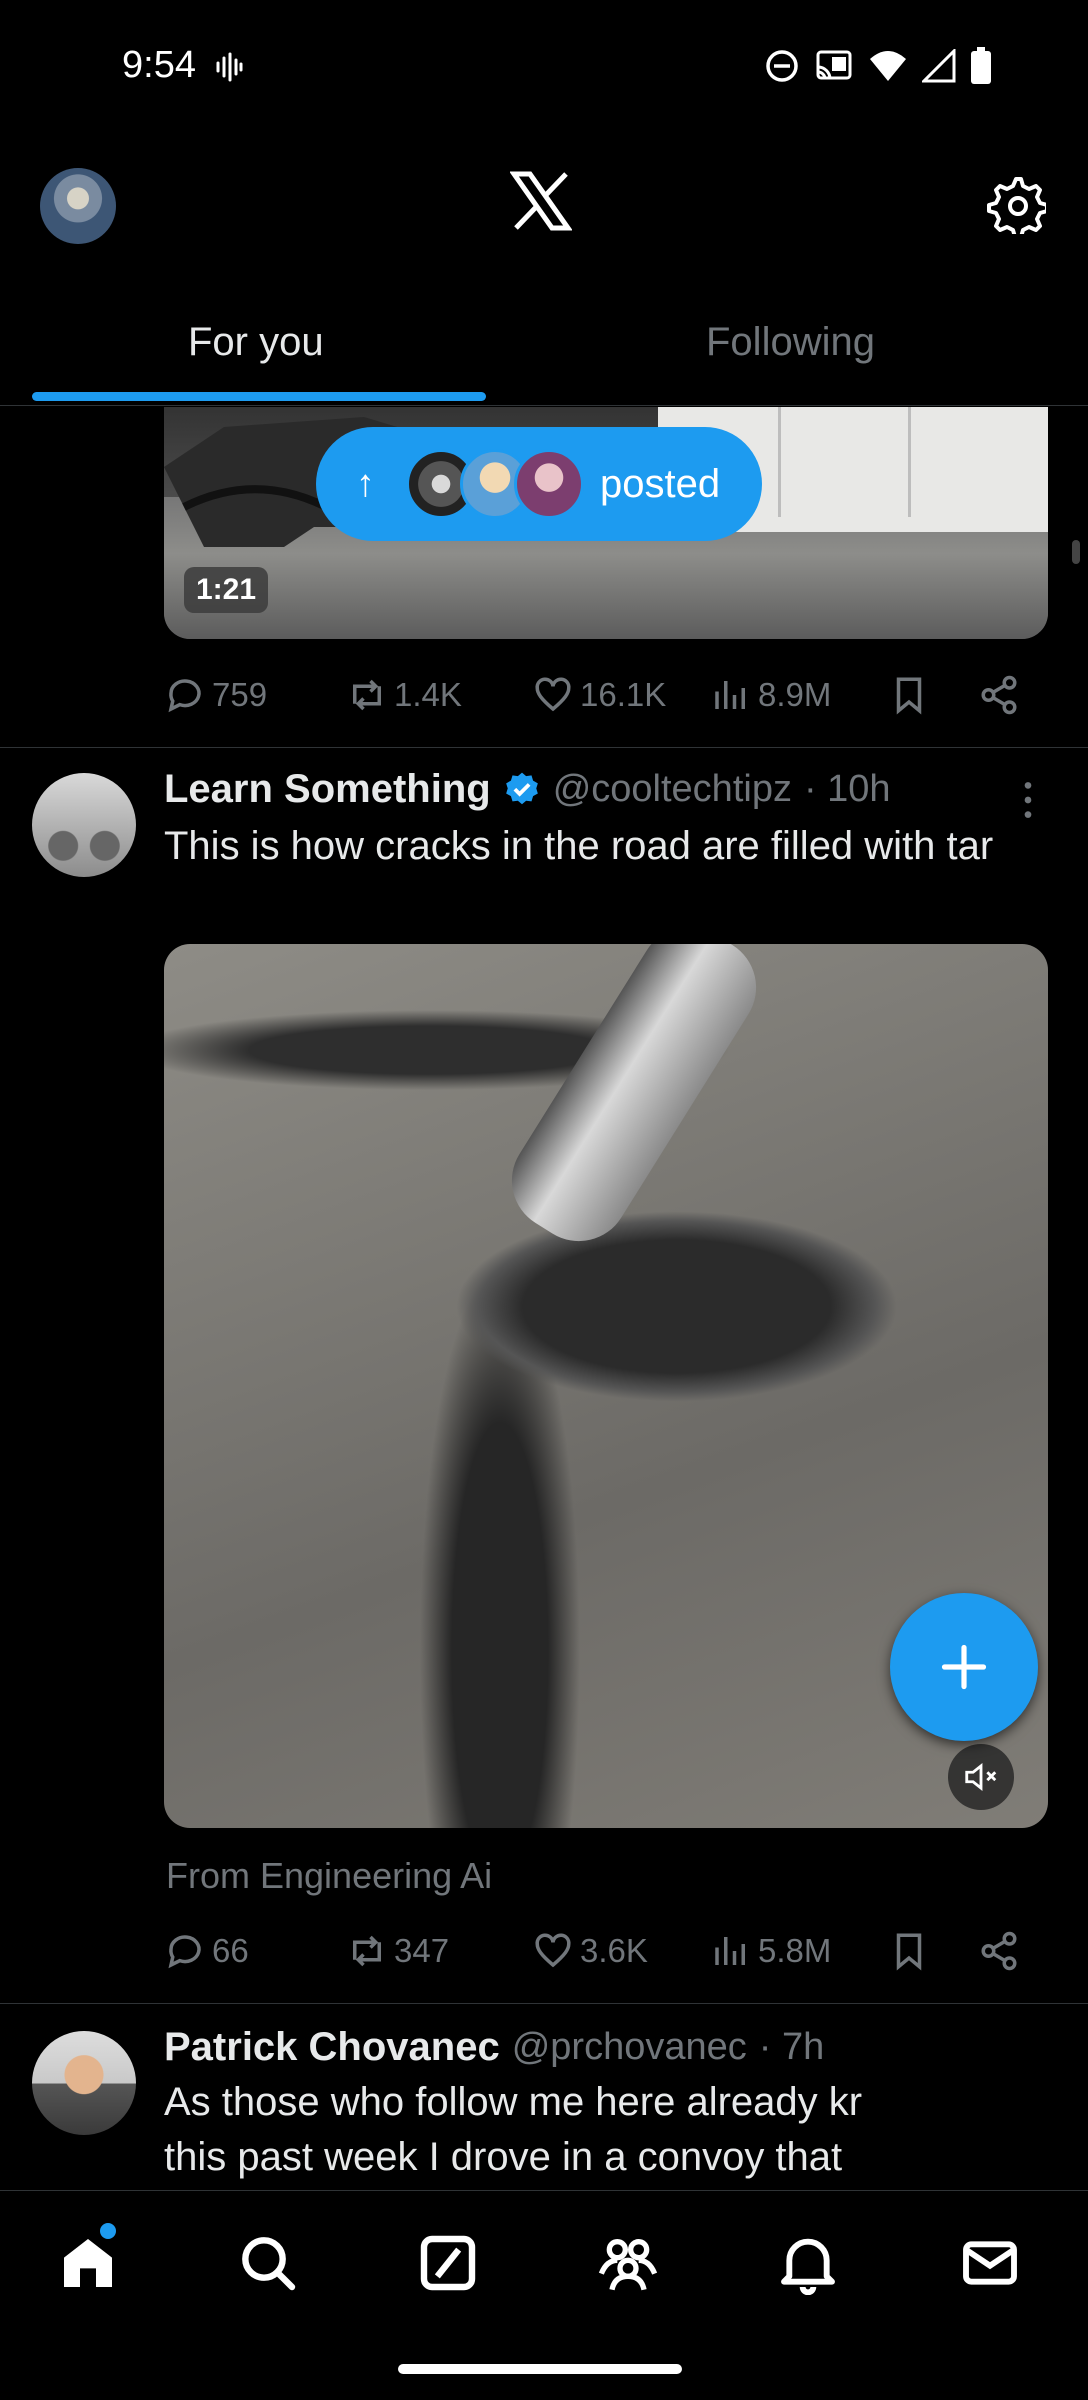  I want to click on author-name: Patrick Chovanec, so click(332, 2047).